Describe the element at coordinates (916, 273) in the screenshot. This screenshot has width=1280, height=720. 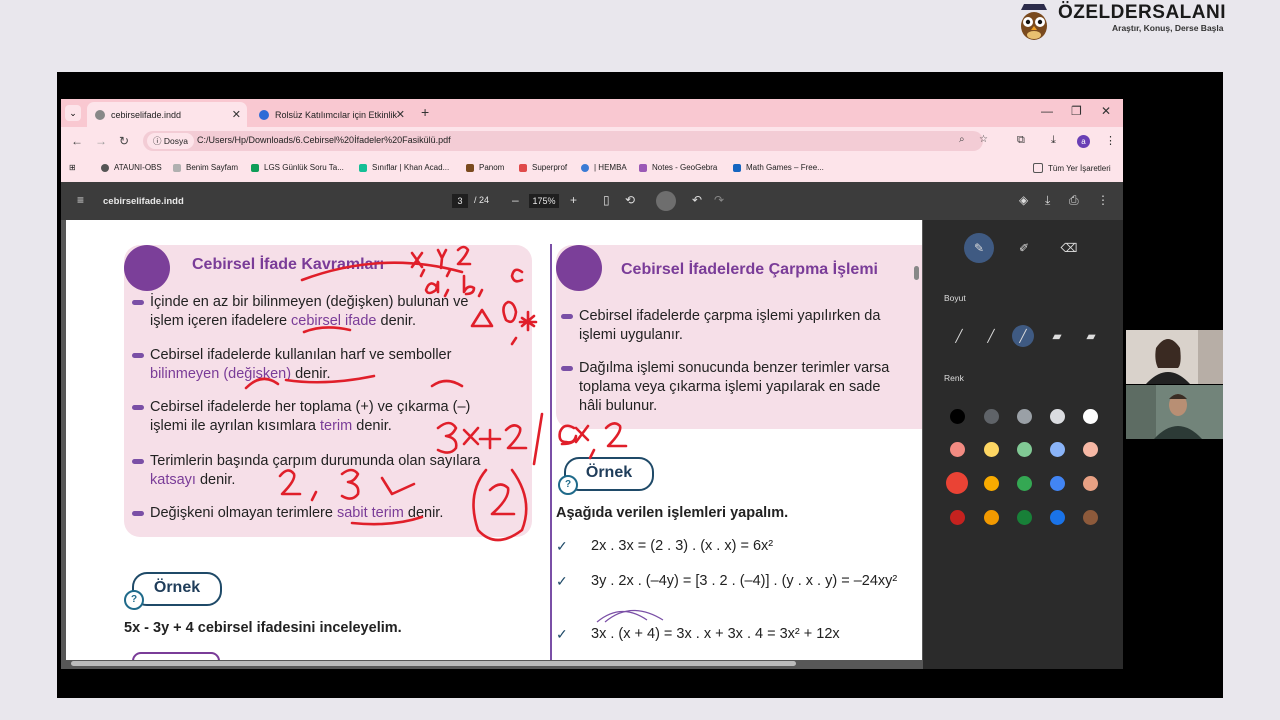
I see `vertical-scrollbar` at that location.